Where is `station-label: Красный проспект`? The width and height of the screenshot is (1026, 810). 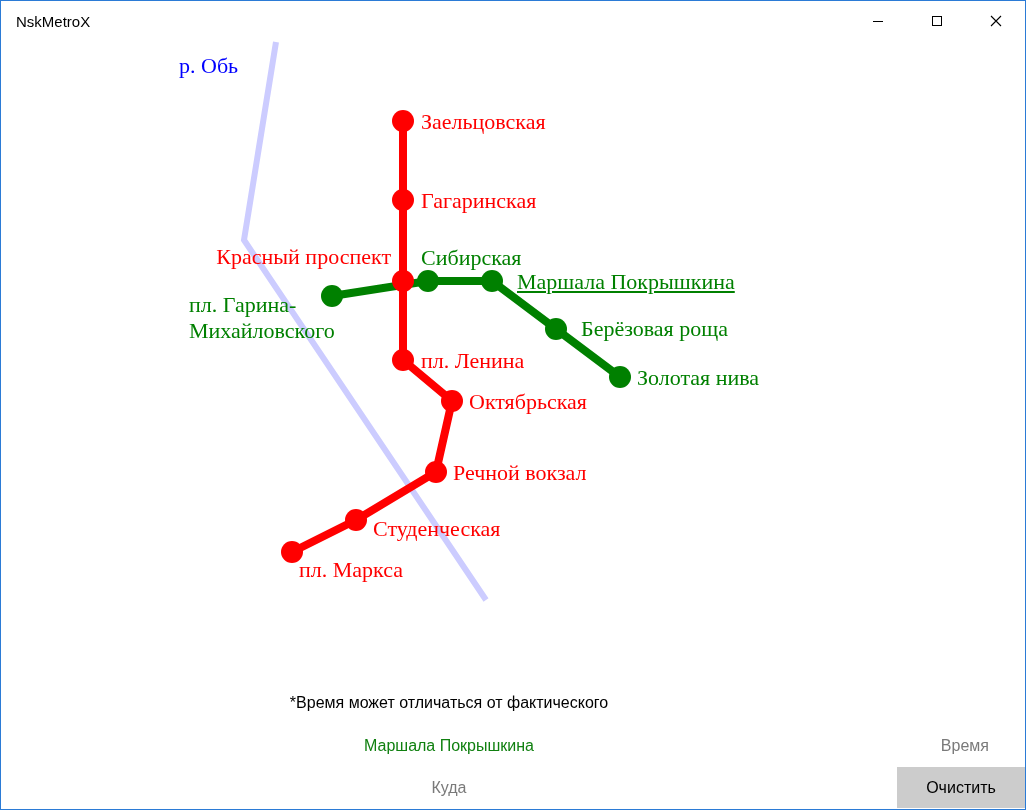
station-label: Красный проспект is located at coordinates (303, 257).